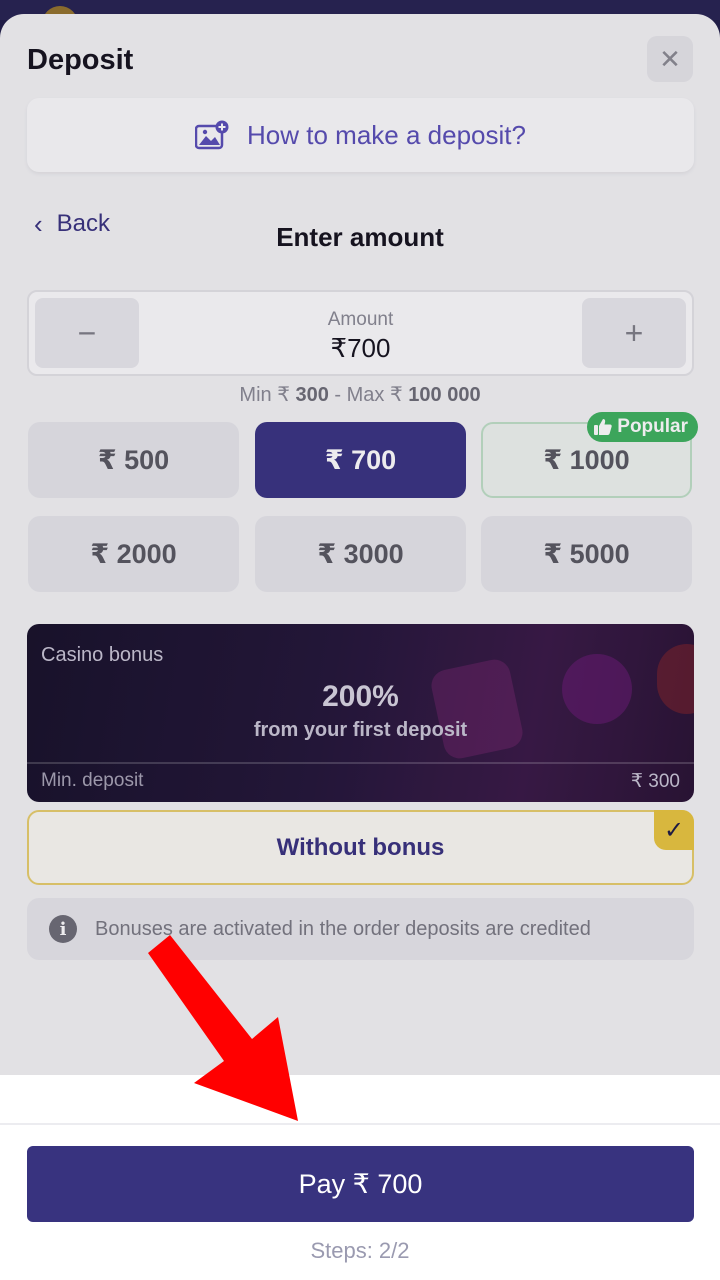  Describe the element at coordinates (212, 135) in the screenshot. I see `image-plus-icon` at that location.